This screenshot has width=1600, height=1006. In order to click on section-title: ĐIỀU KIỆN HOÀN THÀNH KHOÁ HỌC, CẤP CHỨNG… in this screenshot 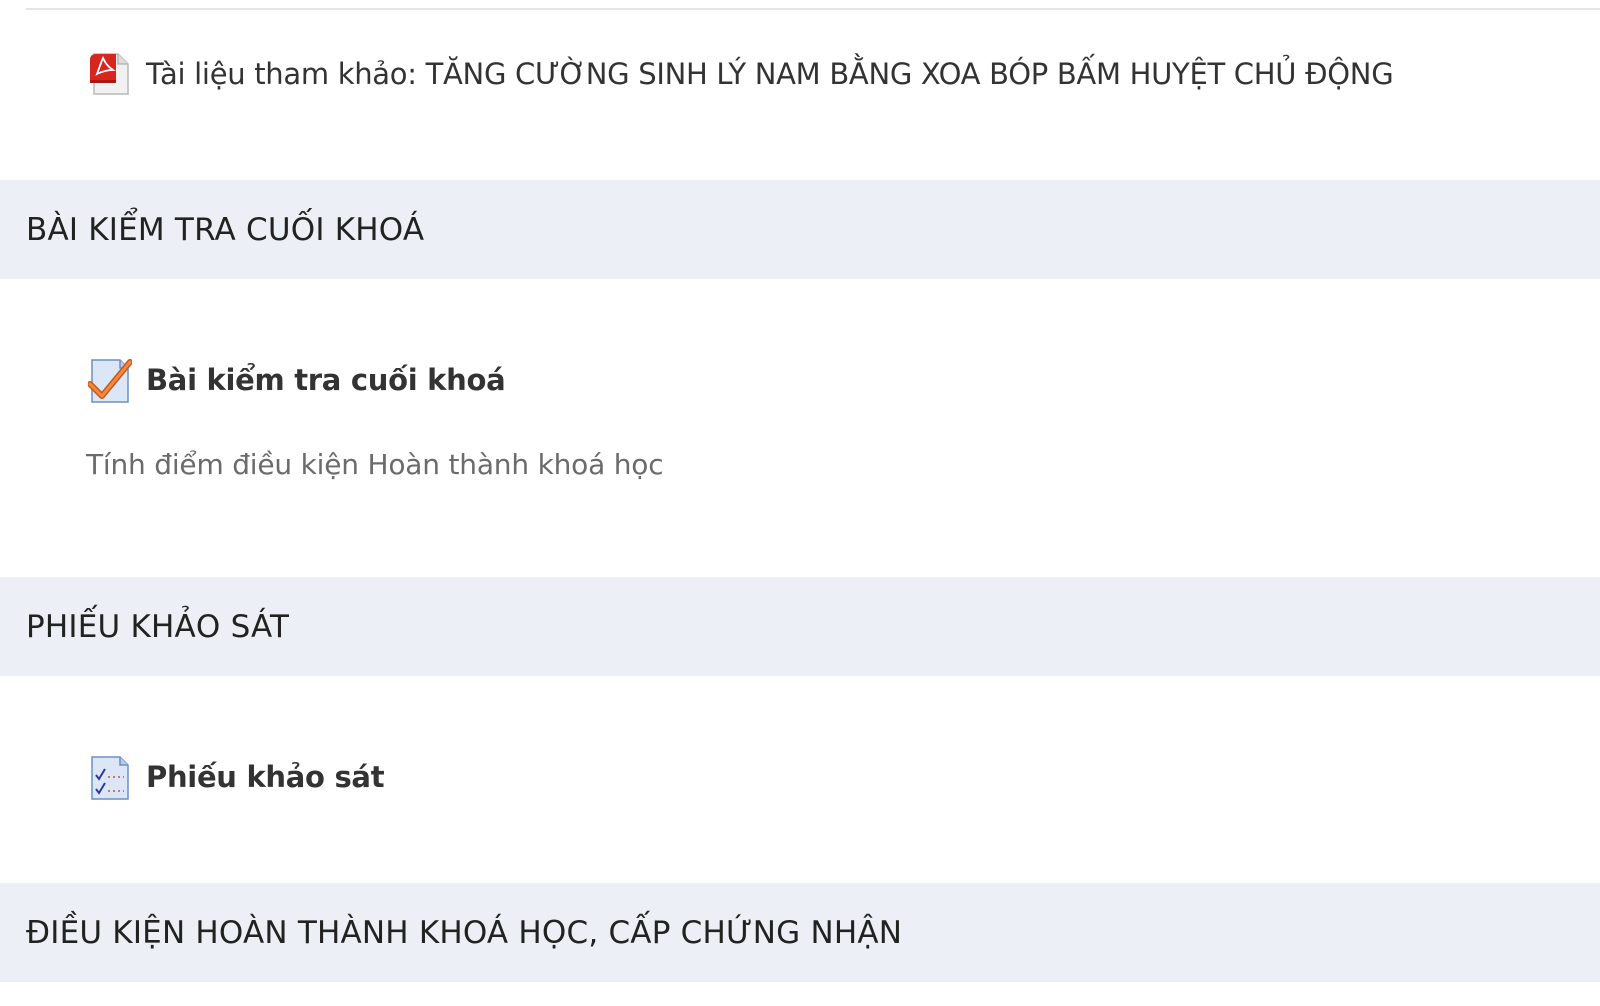, I will do `click(464, 932)`.